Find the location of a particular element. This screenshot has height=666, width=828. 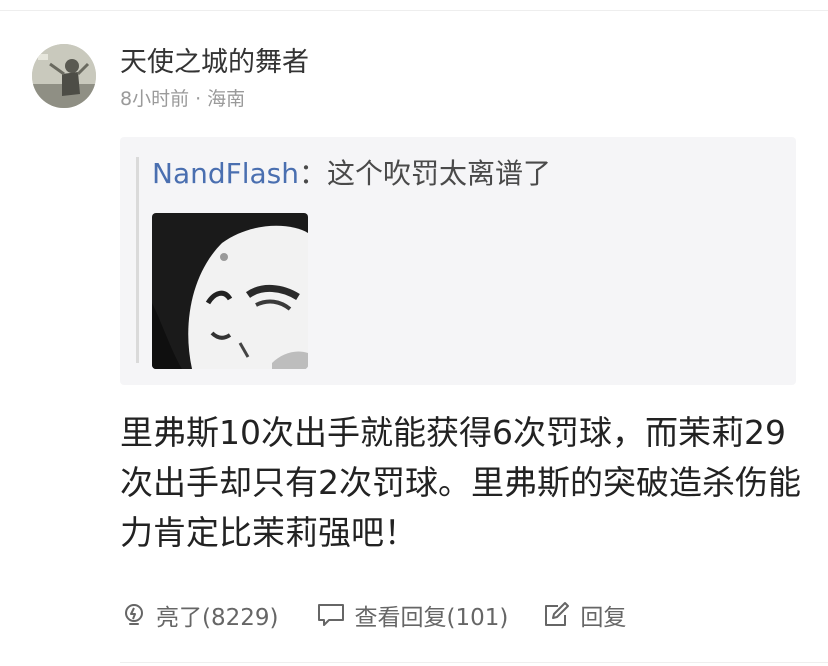

avatar is located at coordinates (64, 76).